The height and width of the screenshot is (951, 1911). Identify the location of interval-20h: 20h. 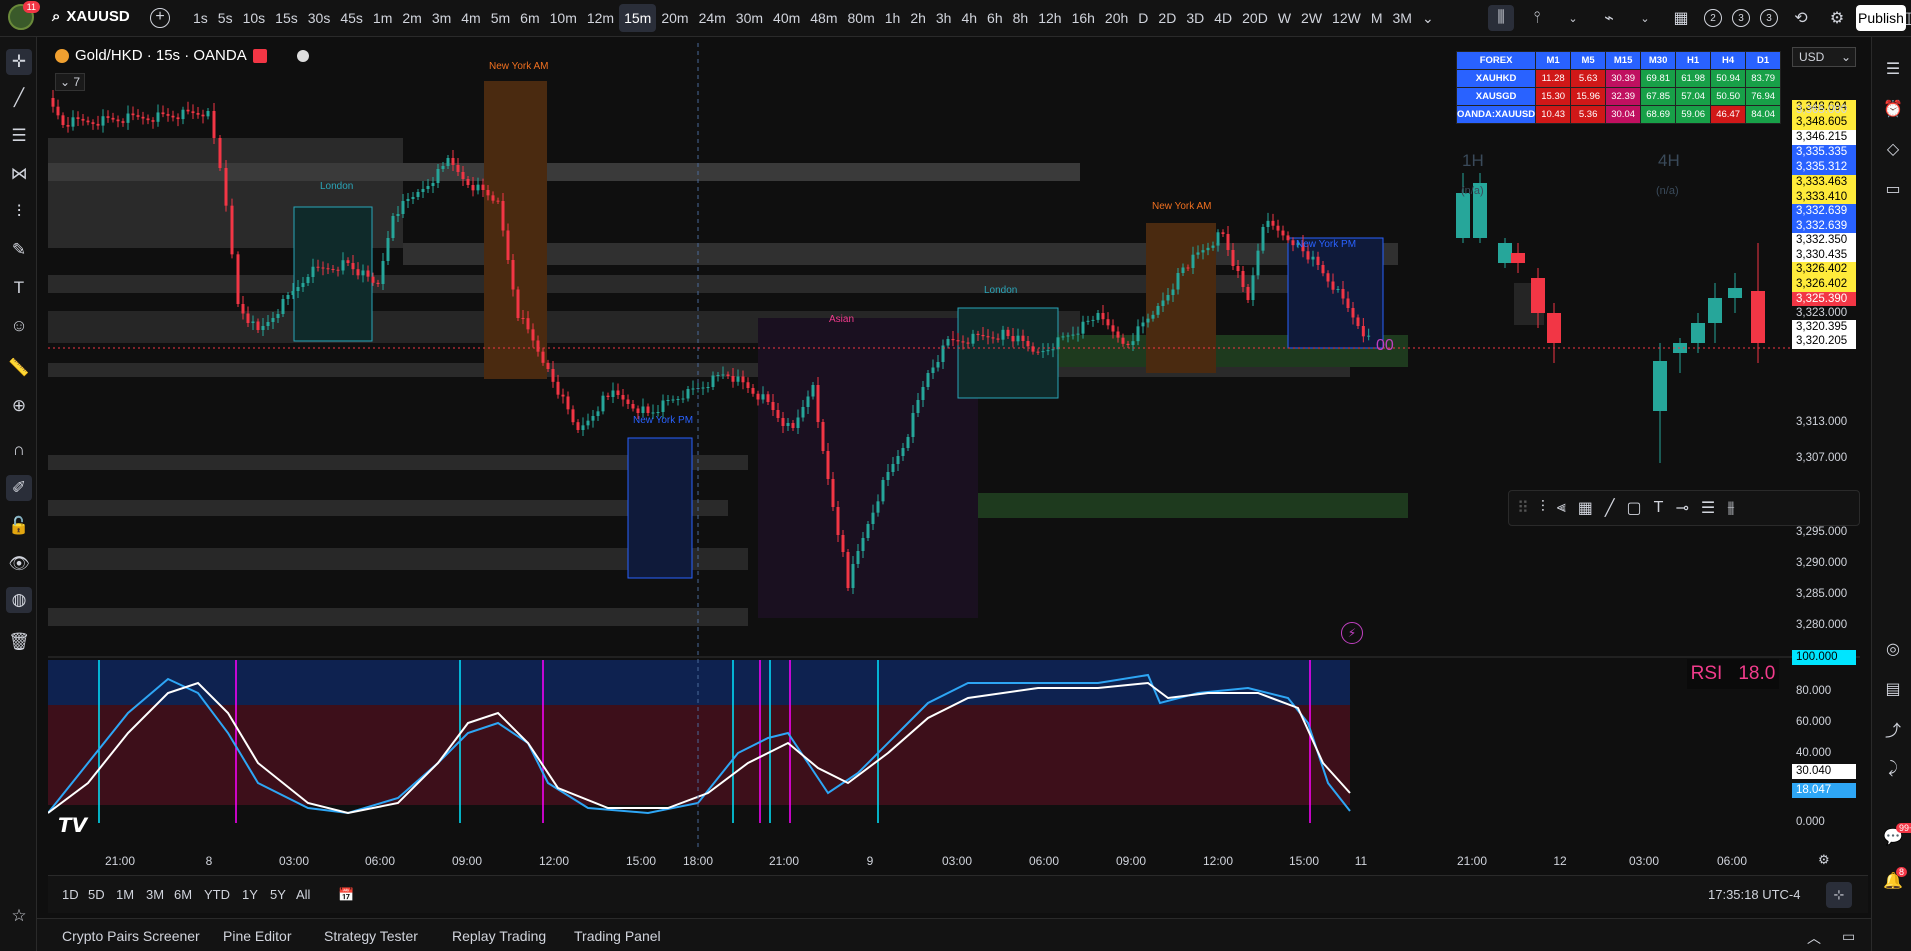
(1116, 18).